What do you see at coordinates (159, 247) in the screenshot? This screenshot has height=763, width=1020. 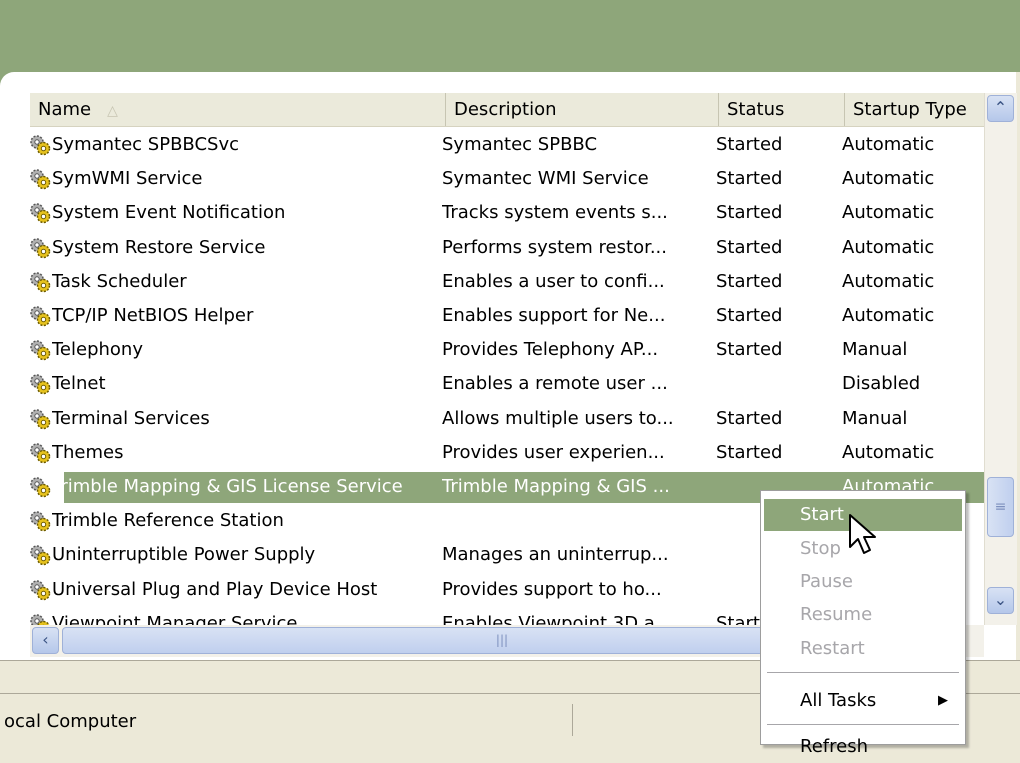 I see `service-name-cell: System Restore Service` at bounding box center [159, 247].